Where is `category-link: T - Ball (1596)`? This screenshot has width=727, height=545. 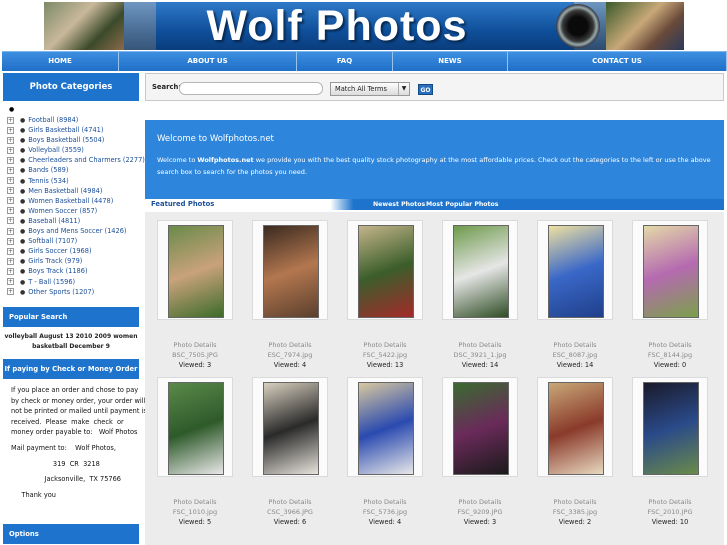
category-link: T - Ball (1596) is located at coordinates (51, 282).